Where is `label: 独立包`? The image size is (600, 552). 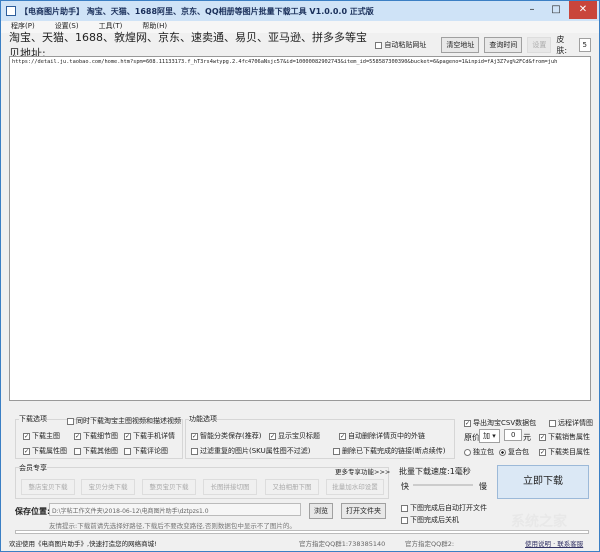
label: 独立包 is located at coordinates (483, 452).